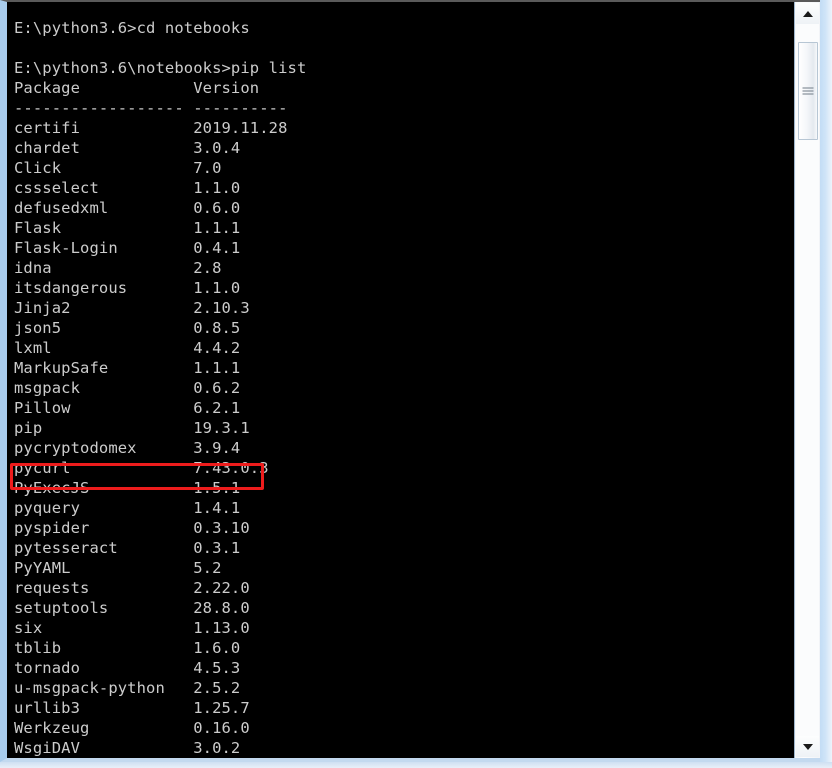 The image size is (832, 768). I want to click on scroll-up-arrow-icon, so click(807, 13).